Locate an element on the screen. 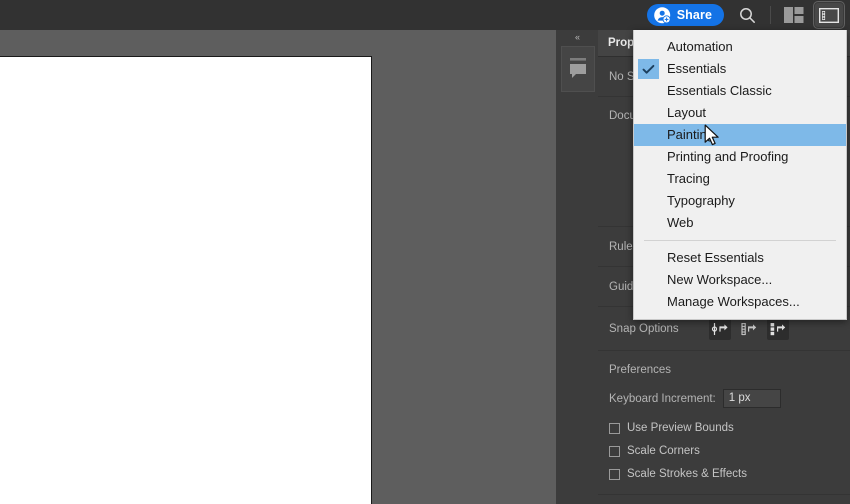  menu-item-painting: Painting is located at coordinates (740, 135).